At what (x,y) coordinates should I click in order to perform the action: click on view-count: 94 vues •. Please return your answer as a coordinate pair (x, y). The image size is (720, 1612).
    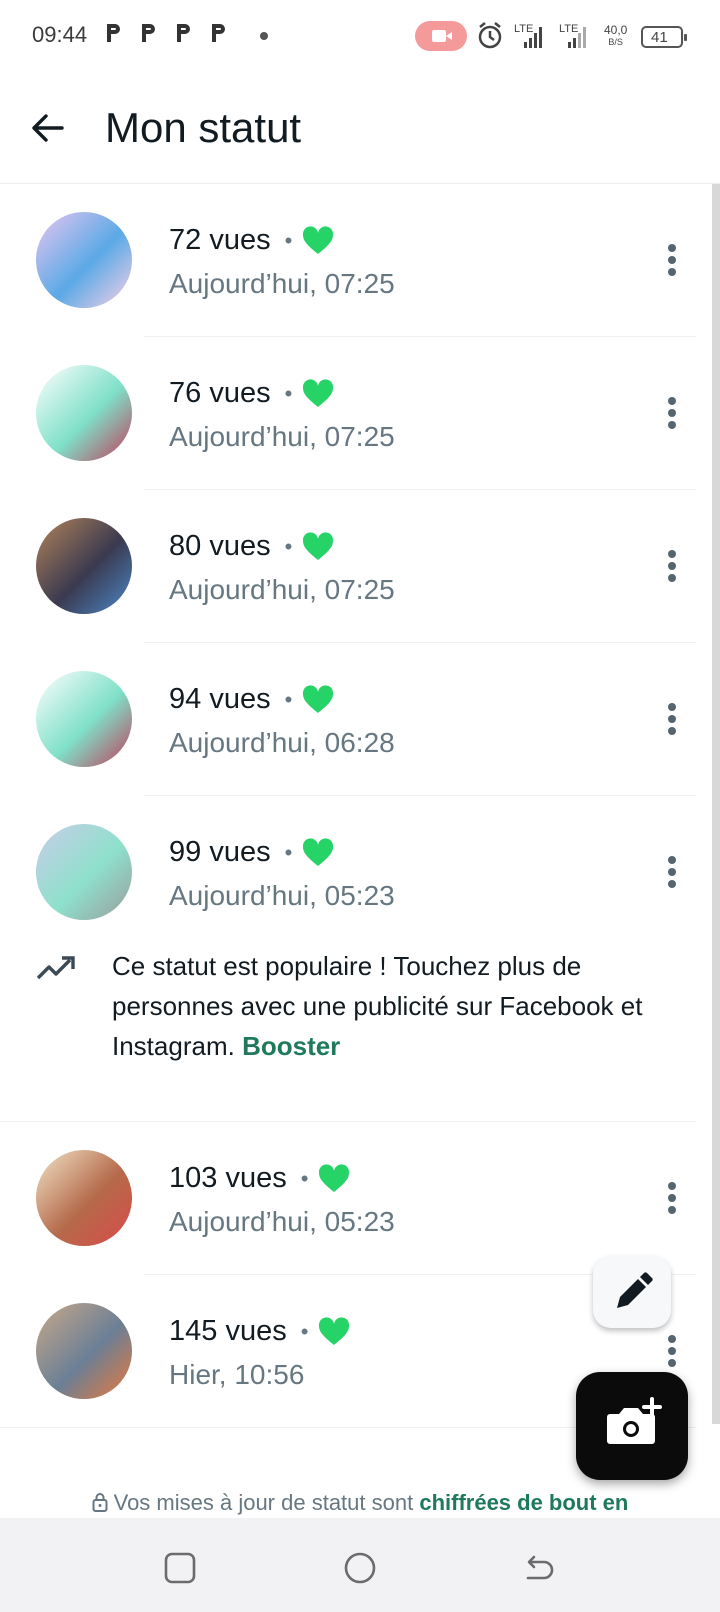
    Looking at the image, I should click on (251, 699).